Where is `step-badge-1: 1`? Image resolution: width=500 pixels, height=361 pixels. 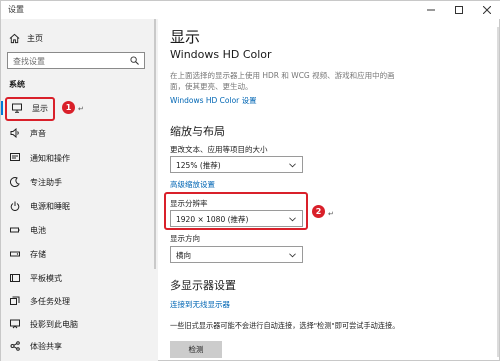 step-badge-1: 1 is located at coordinates (68, 107).